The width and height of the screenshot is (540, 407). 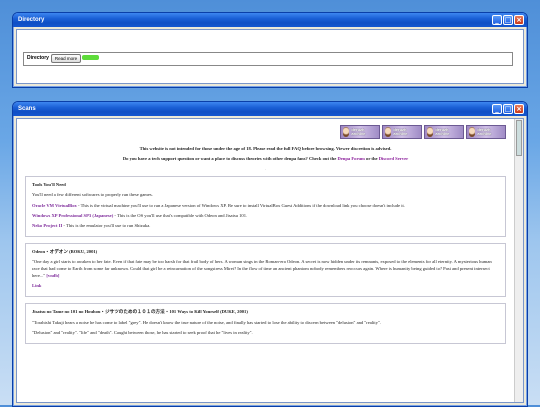 I want to click on scrollbar, so click(x=518, y=260).